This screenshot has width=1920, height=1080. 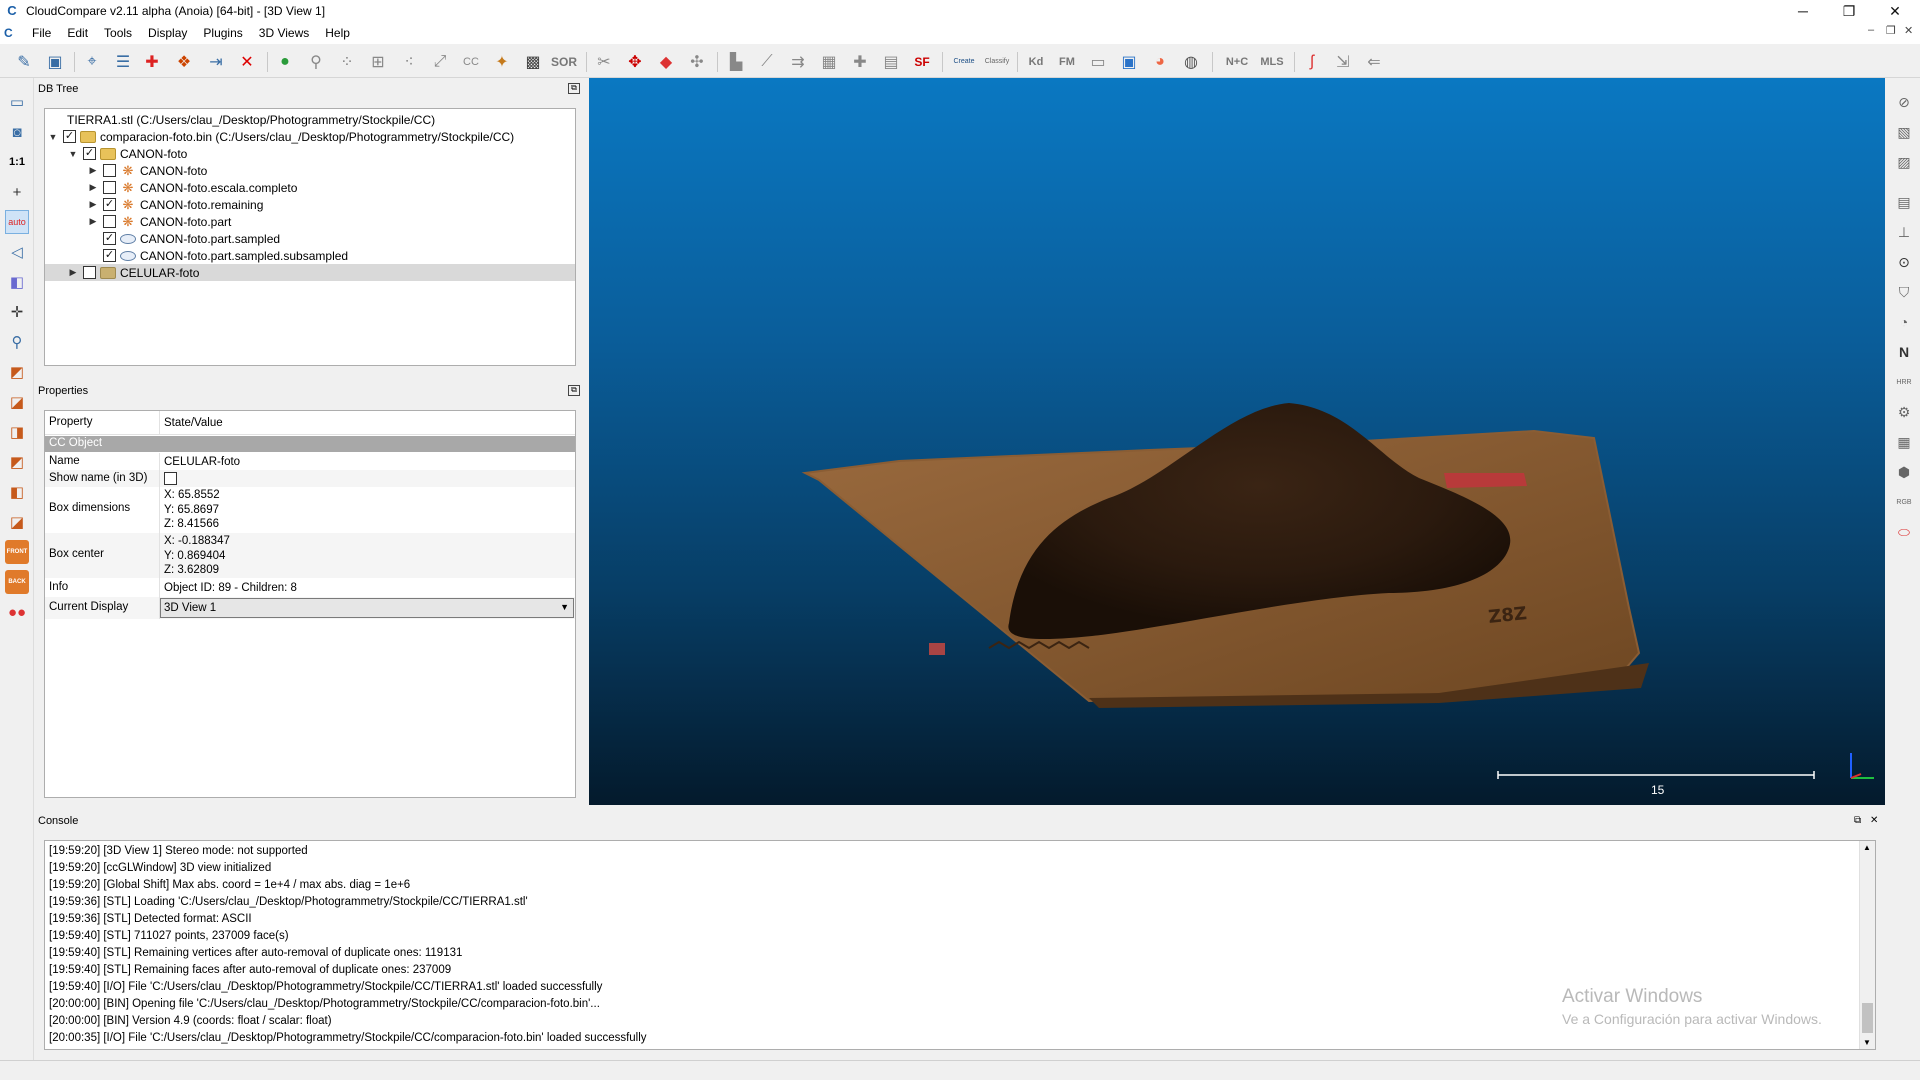 I want to click on rgb-icon: RGB, so click(x=1904, y=502).